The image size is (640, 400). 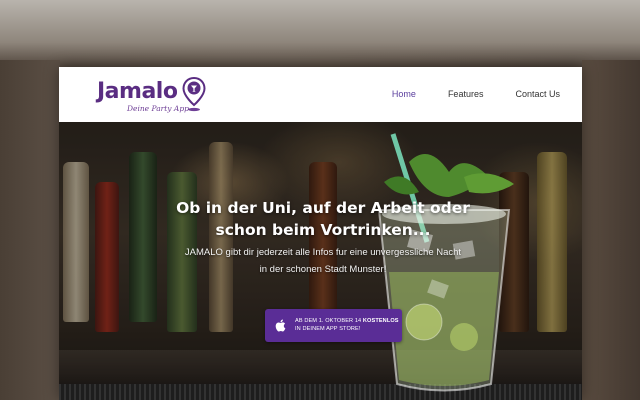 What do you see at coordinates (329, 321) in the screenshot?
I see `cta-line1-prefix: AB DEM 1. OKTOBER 14` at bounding box center [329, 321].